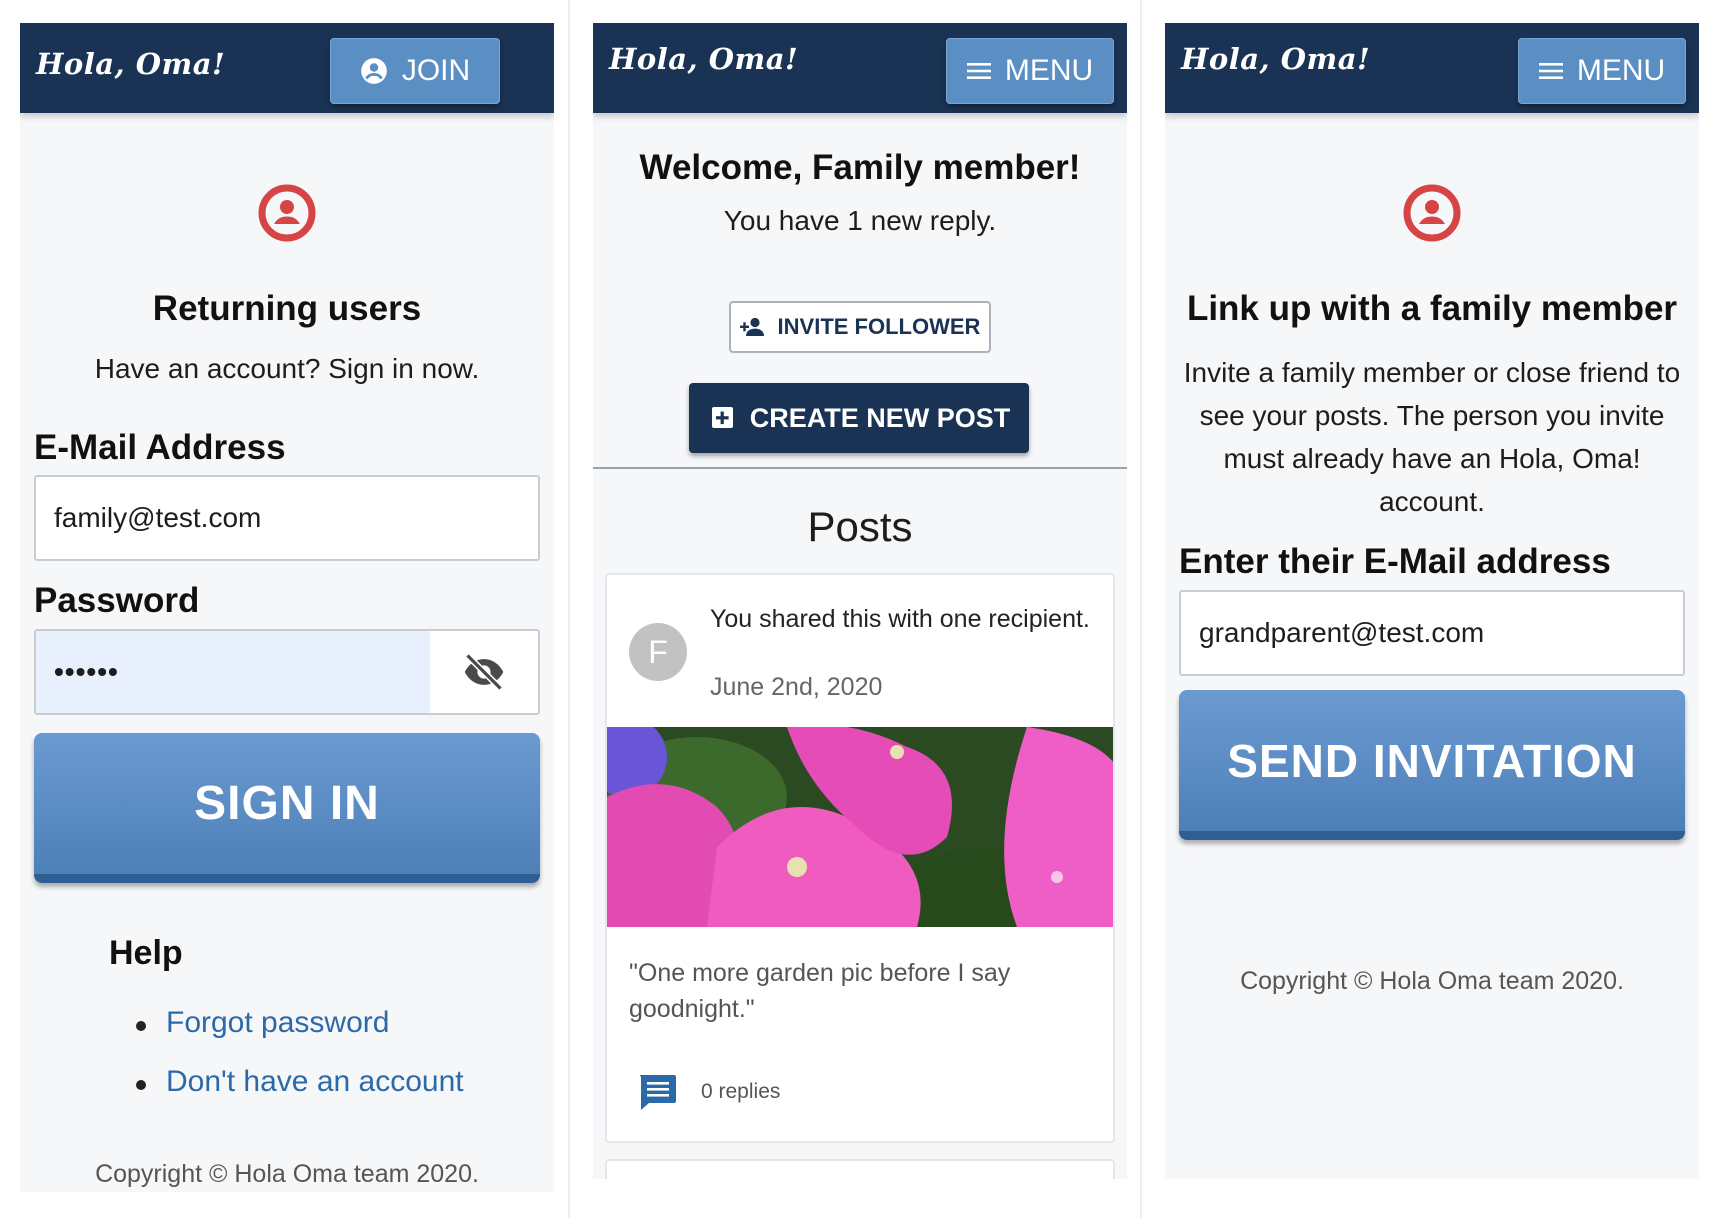 The width and height of the screenshot is (1714, 1218). I want to click on no-account-link: Don't have an account, so click(315, 1082).